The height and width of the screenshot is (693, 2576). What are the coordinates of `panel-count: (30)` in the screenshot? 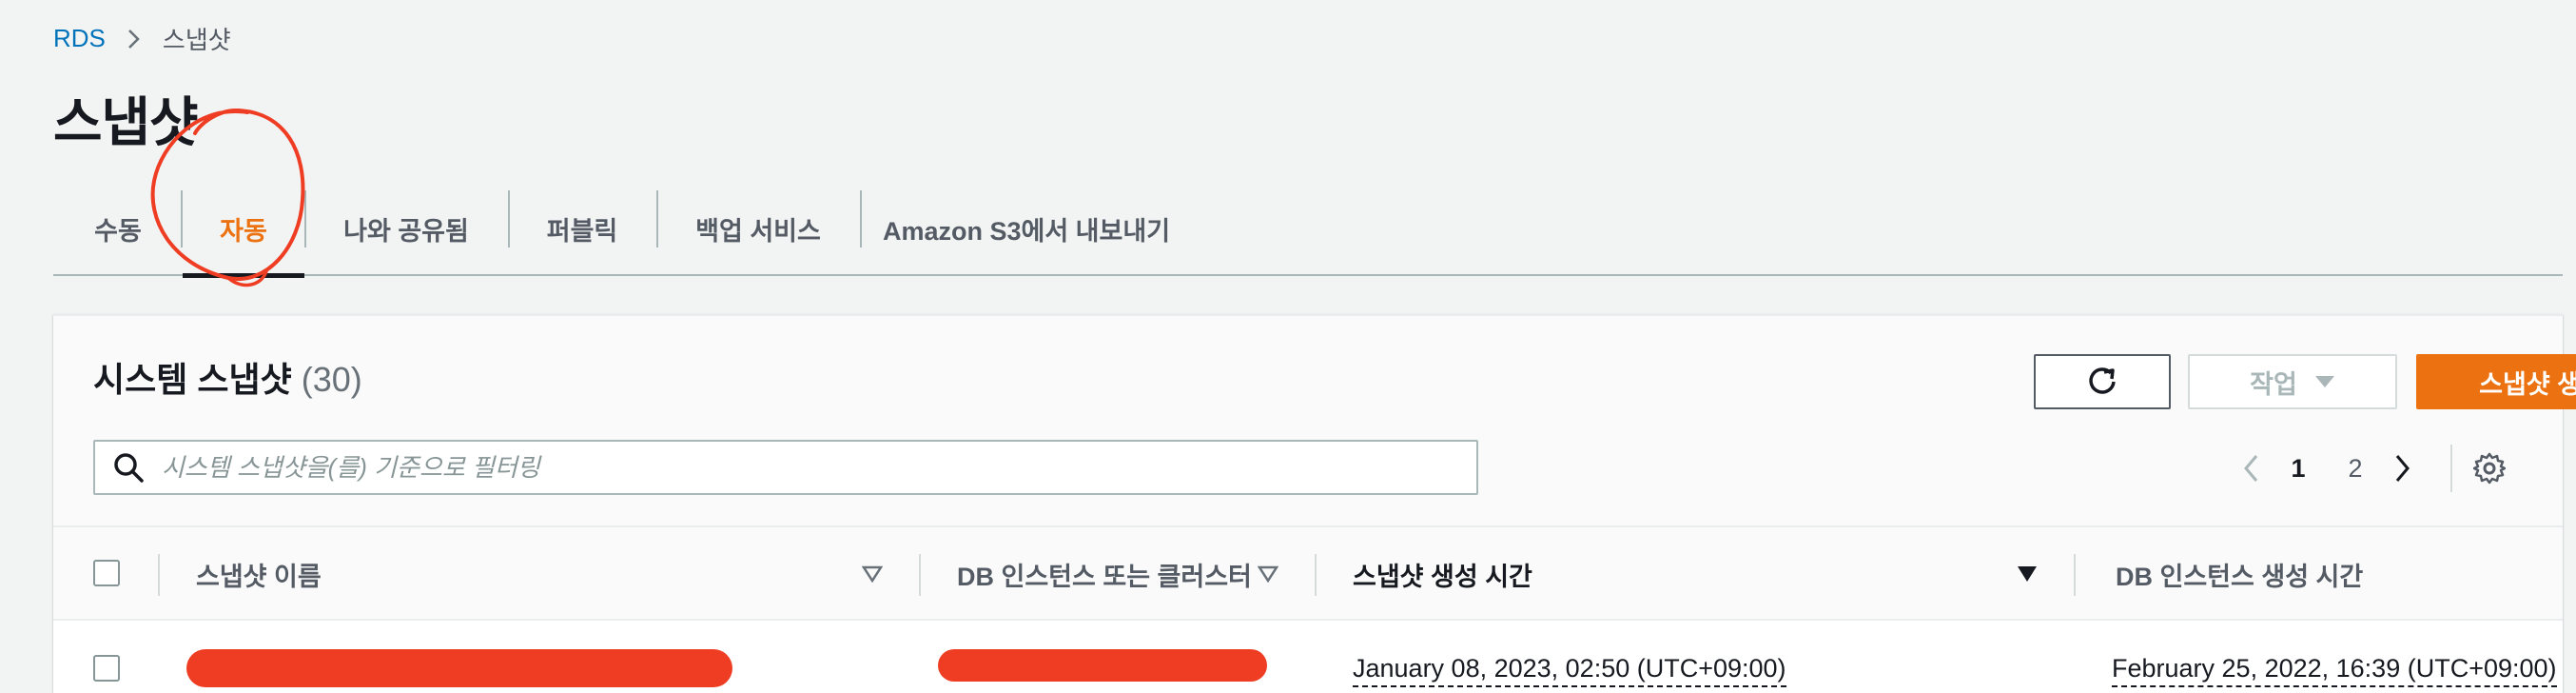 It's located at (331, 379).